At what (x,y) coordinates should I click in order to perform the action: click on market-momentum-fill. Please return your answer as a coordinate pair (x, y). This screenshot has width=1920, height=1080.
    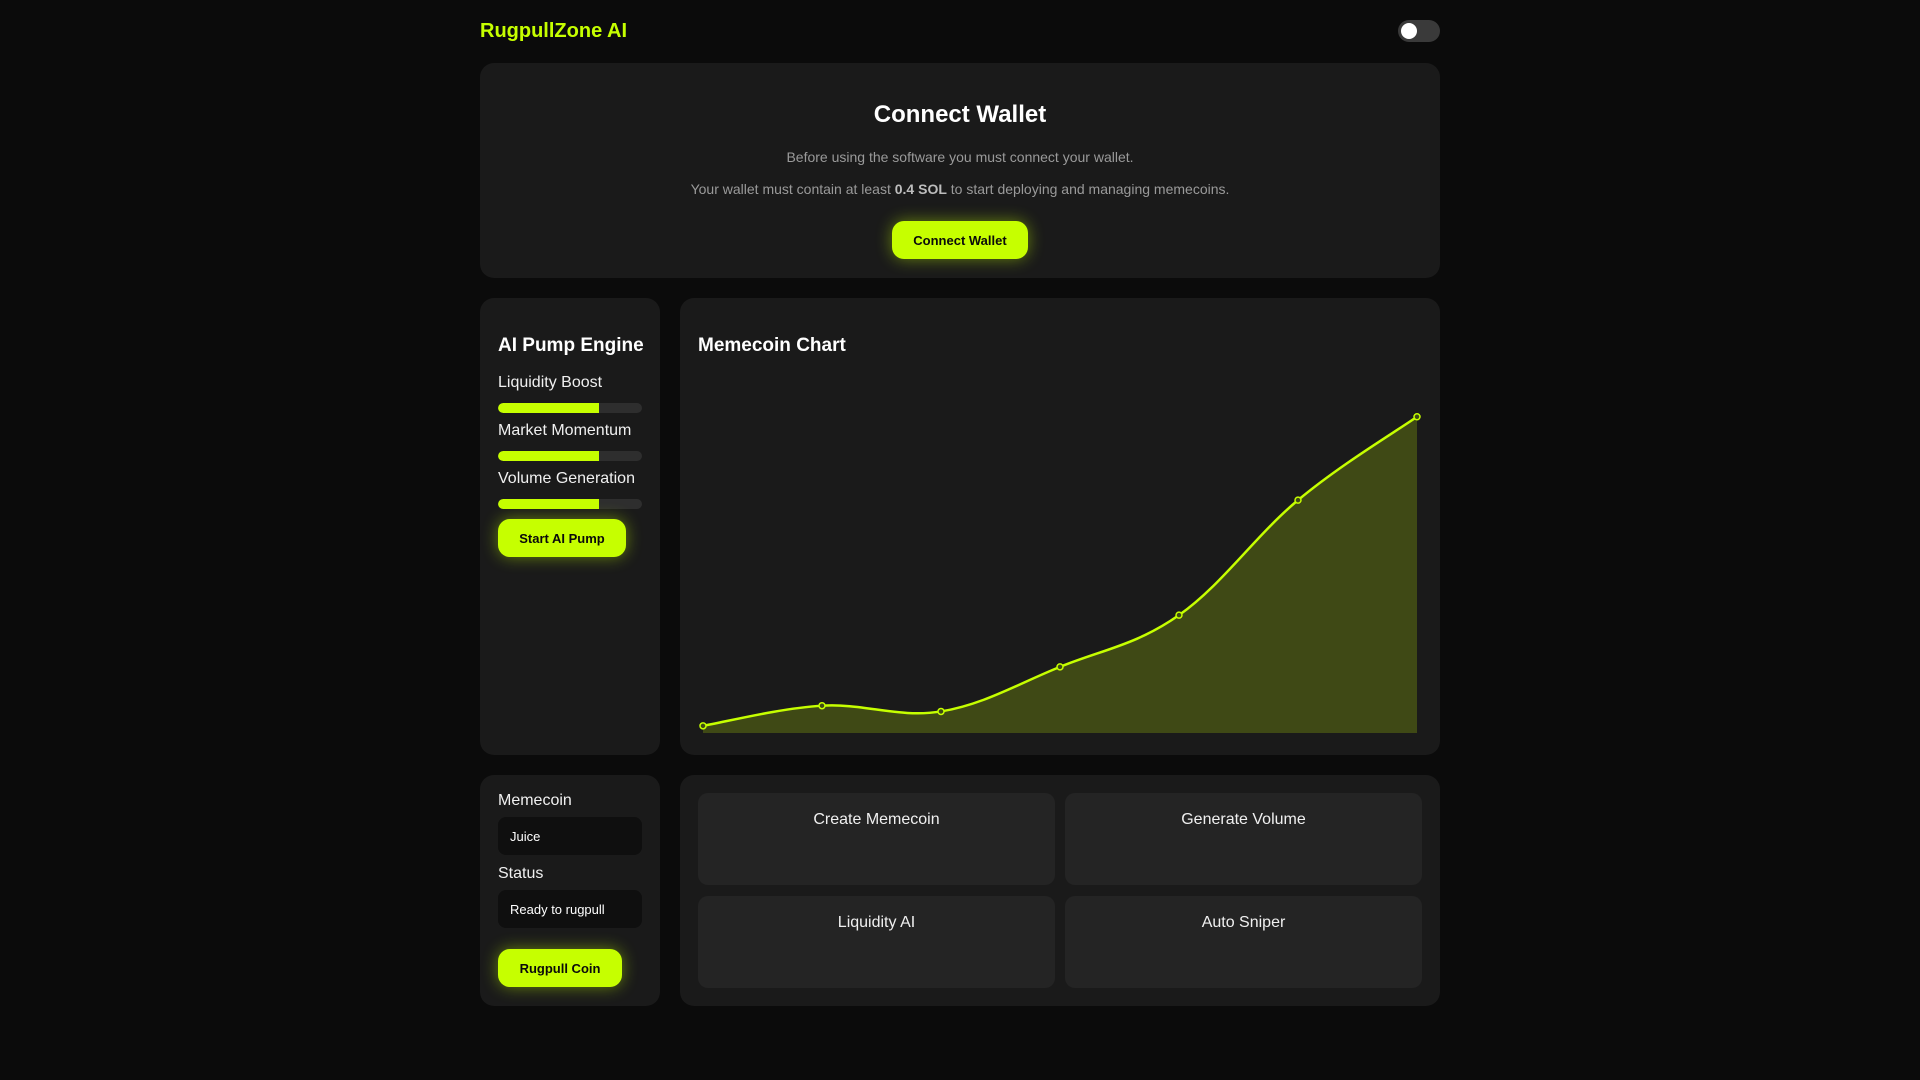
    Looking at the image, I should click on (548, 456).